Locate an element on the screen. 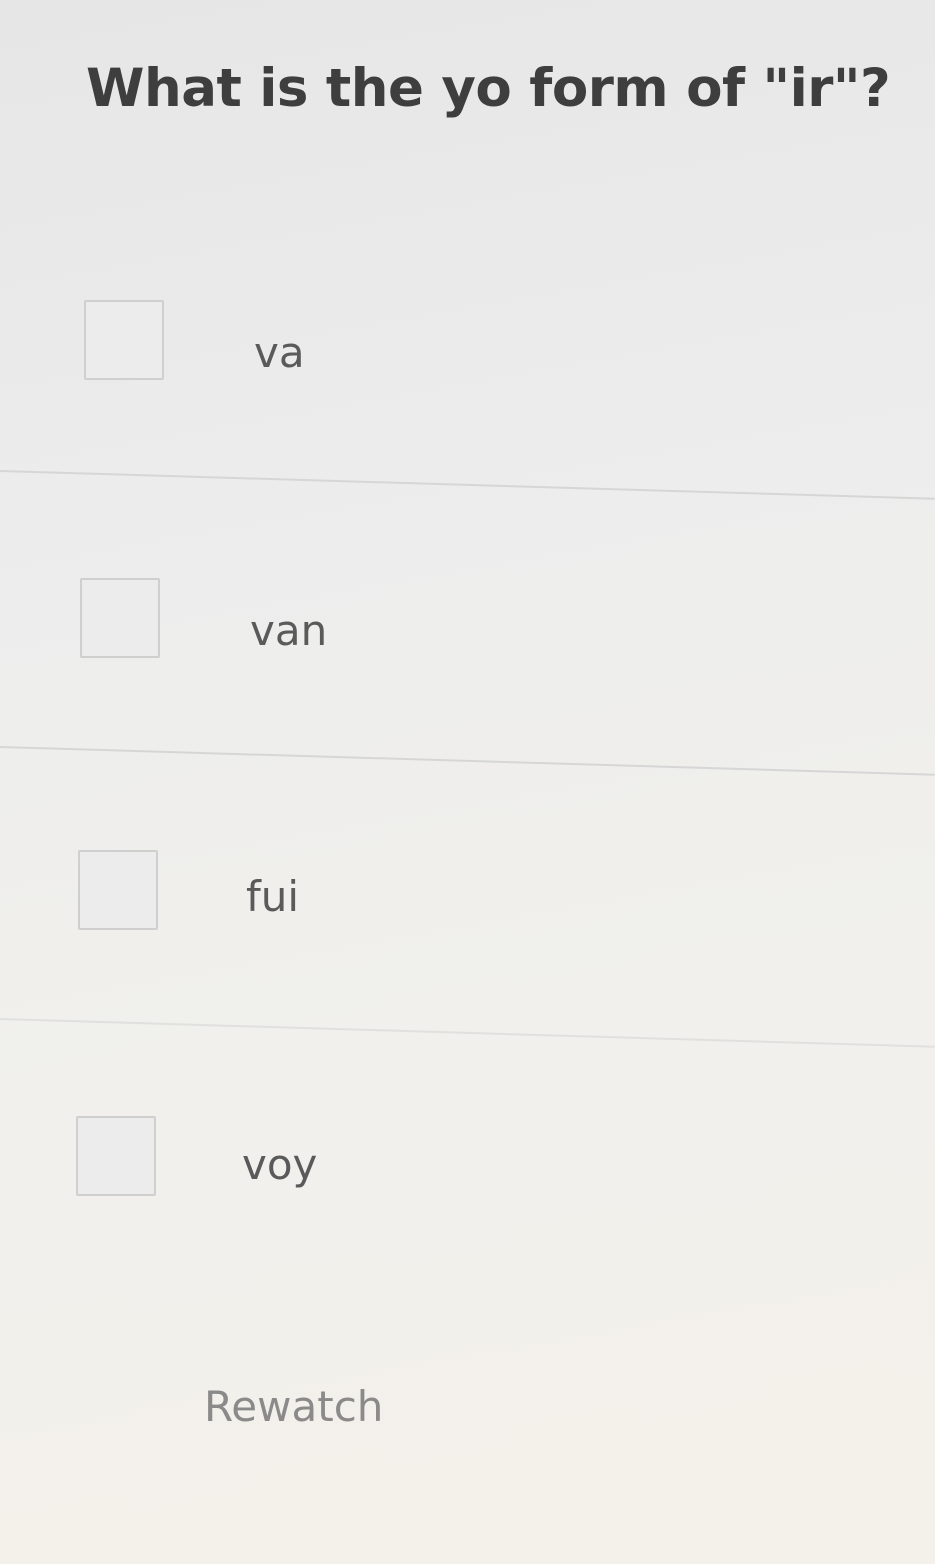 The height and width of the screenshot is (1564, 935). option-label: voy is located at coordinates (280, 1164).